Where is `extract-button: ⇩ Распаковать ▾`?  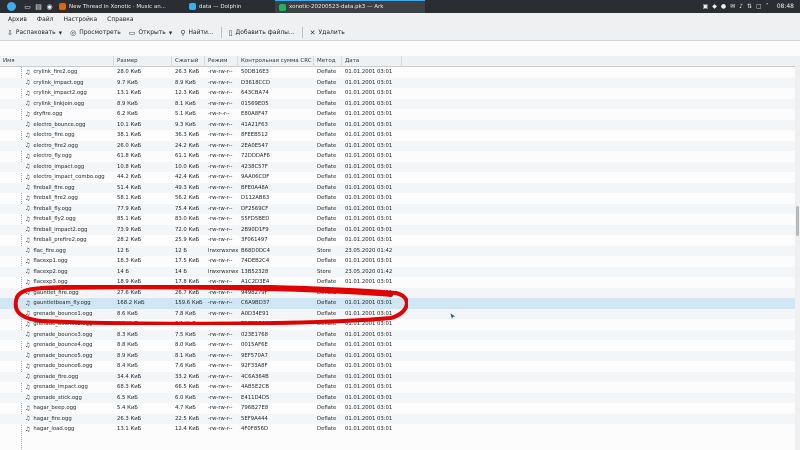 extract-button: ⇩ Распаковать ▾ is located at coordinates (34, 32).